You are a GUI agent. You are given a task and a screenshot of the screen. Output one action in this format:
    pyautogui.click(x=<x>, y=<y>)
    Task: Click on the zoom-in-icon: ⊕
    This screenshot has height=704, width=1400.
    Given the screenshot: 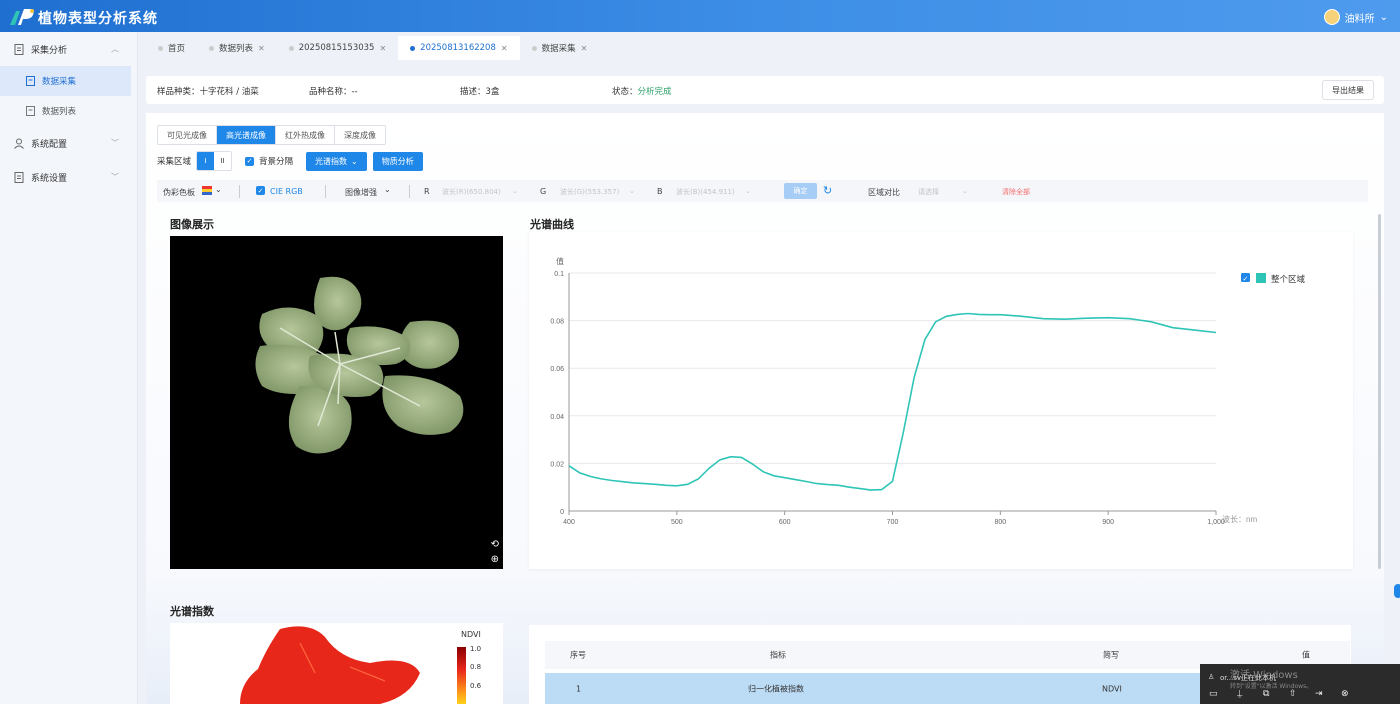 What is the action you would take?
    pyautogui.click(x=495, y=559)
    